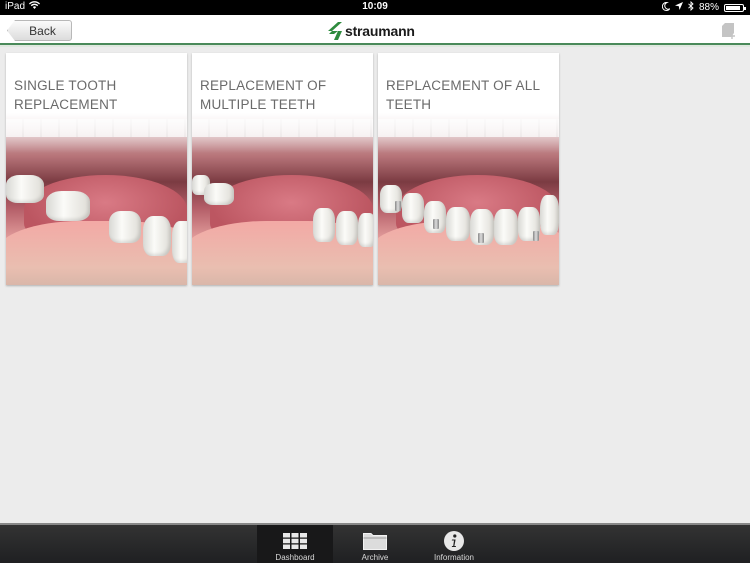 The width and height of the screenshot is (750, 563). Describe the element at coordinates (96, 199) in the screenshot. I see `single-tooth-gap-image` at that location.